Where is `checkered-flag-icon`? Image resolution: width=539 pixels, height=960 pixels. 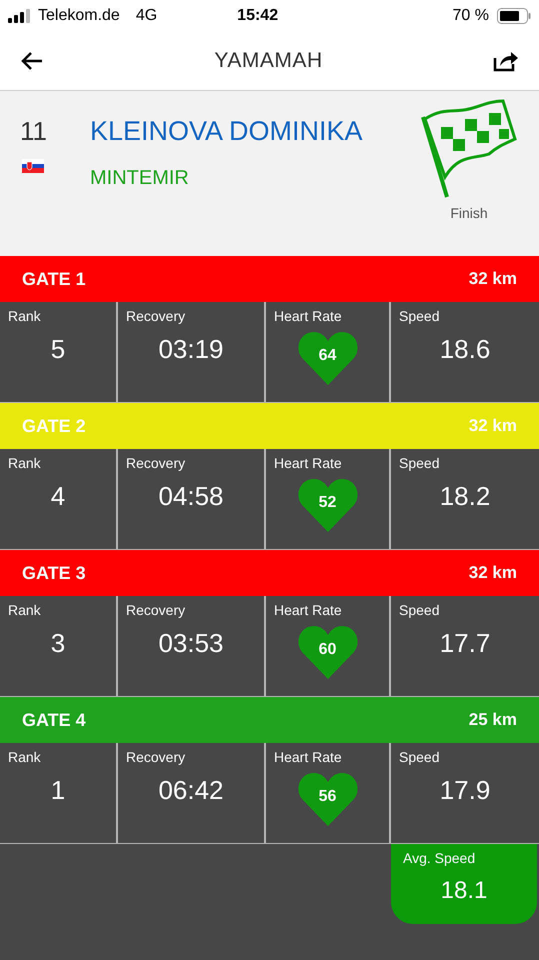
checkered-flag-icon is located at coordinates (469, 149).